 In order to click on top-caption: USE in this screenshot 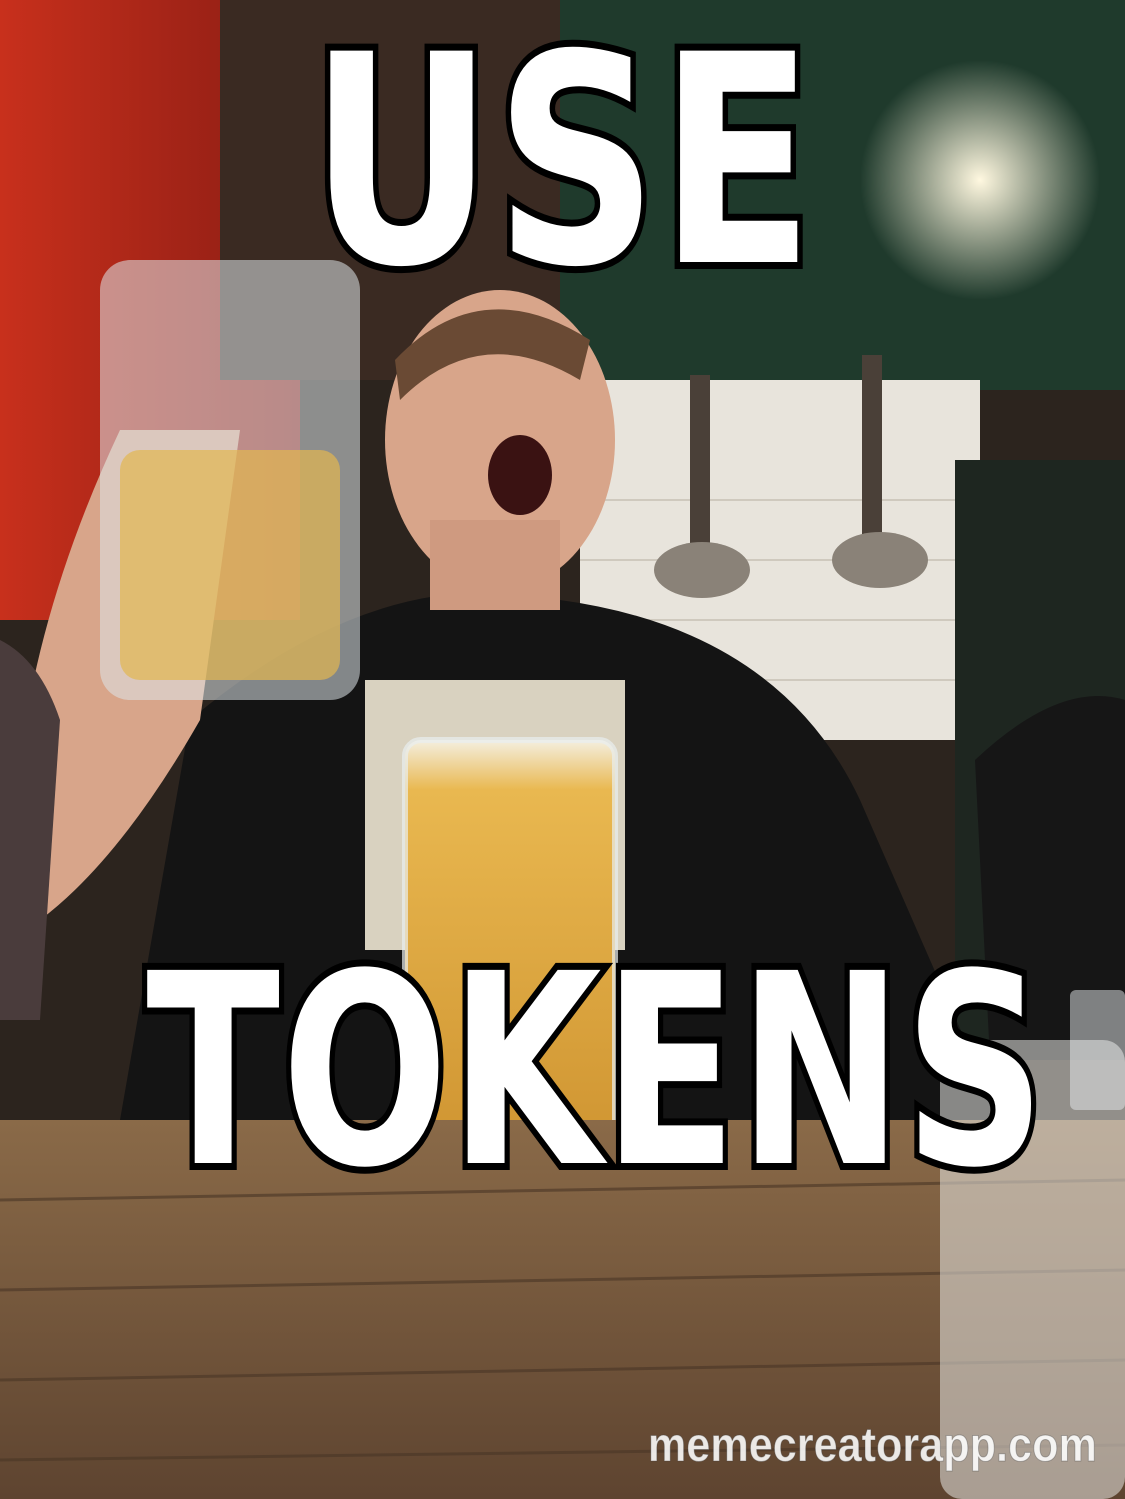, I will do `click(561, 165)`.